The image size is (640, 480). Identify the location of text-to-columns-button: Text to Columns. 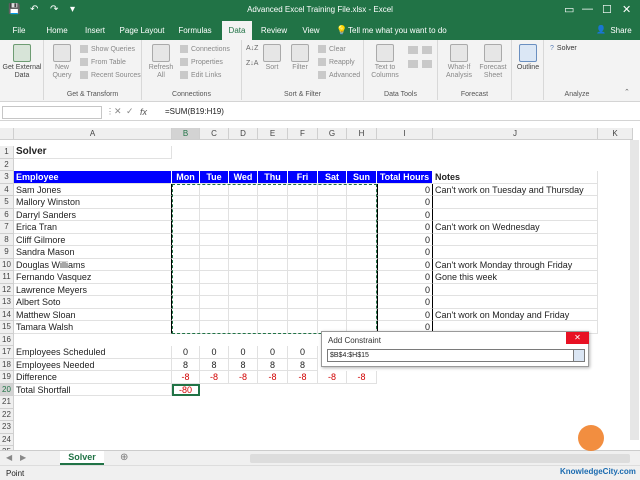
(385, 62).